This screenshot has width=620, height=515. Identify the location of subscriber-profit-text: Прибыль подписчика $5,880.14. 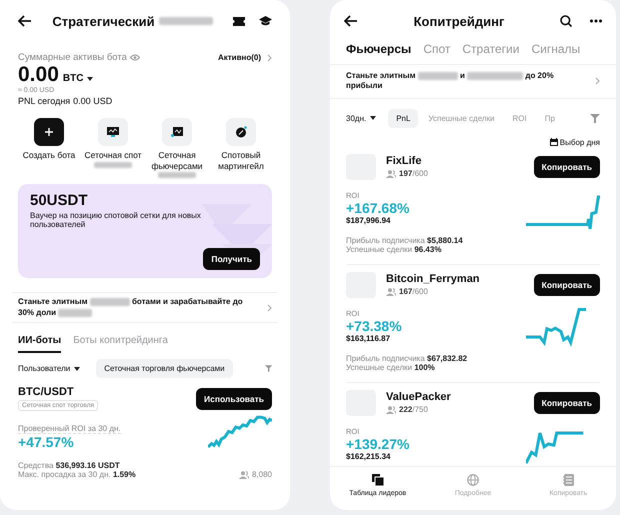
(405, 240).